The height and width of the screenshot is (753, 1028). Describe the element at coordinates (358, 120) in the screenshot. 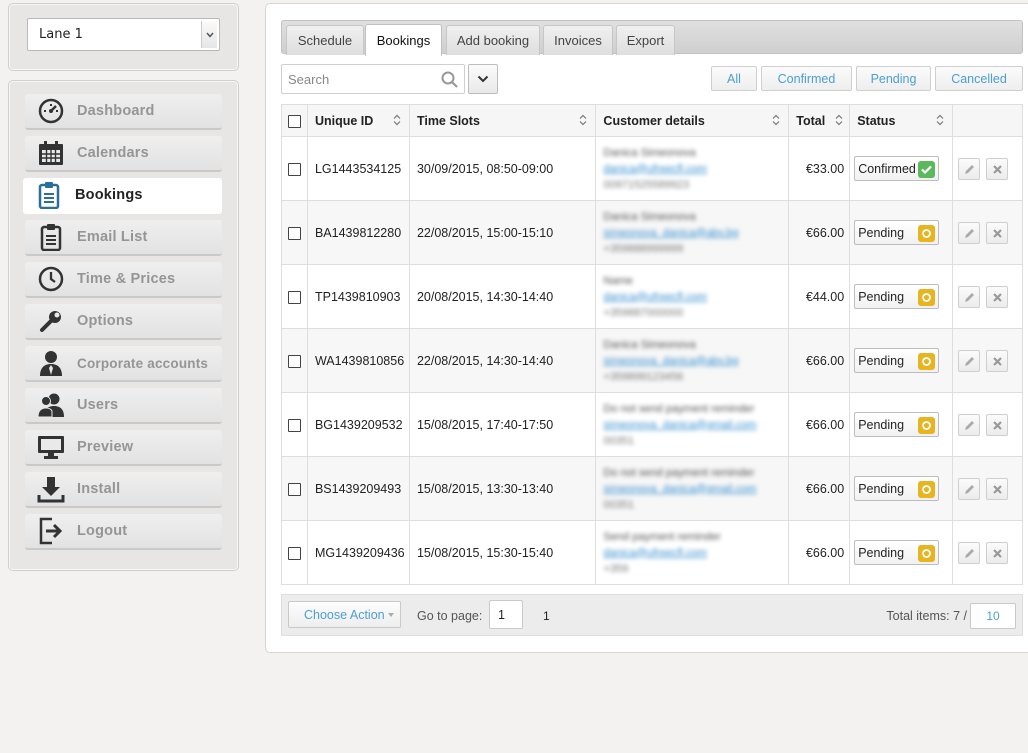

I see `column-header-unique-id: Unique ID` at that location.